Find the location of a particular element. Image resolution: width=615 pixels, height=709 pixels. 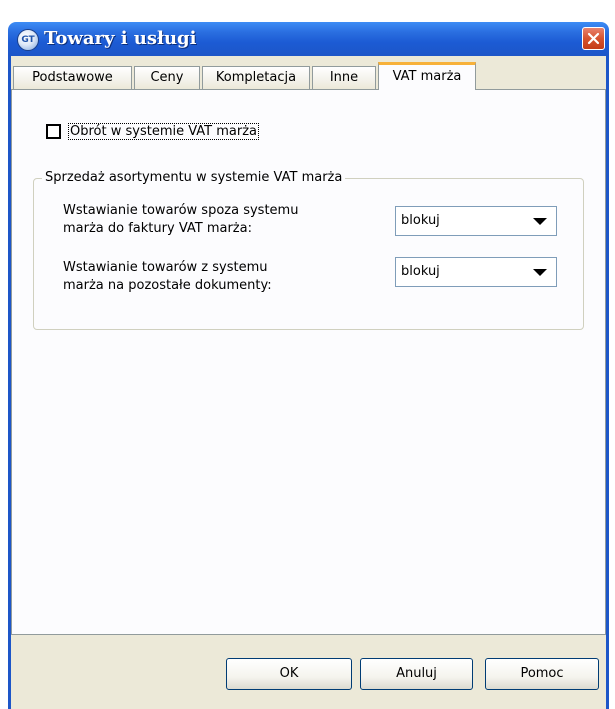

tab-podstawowe: Podstawowe is located at coordinates (72, 77).